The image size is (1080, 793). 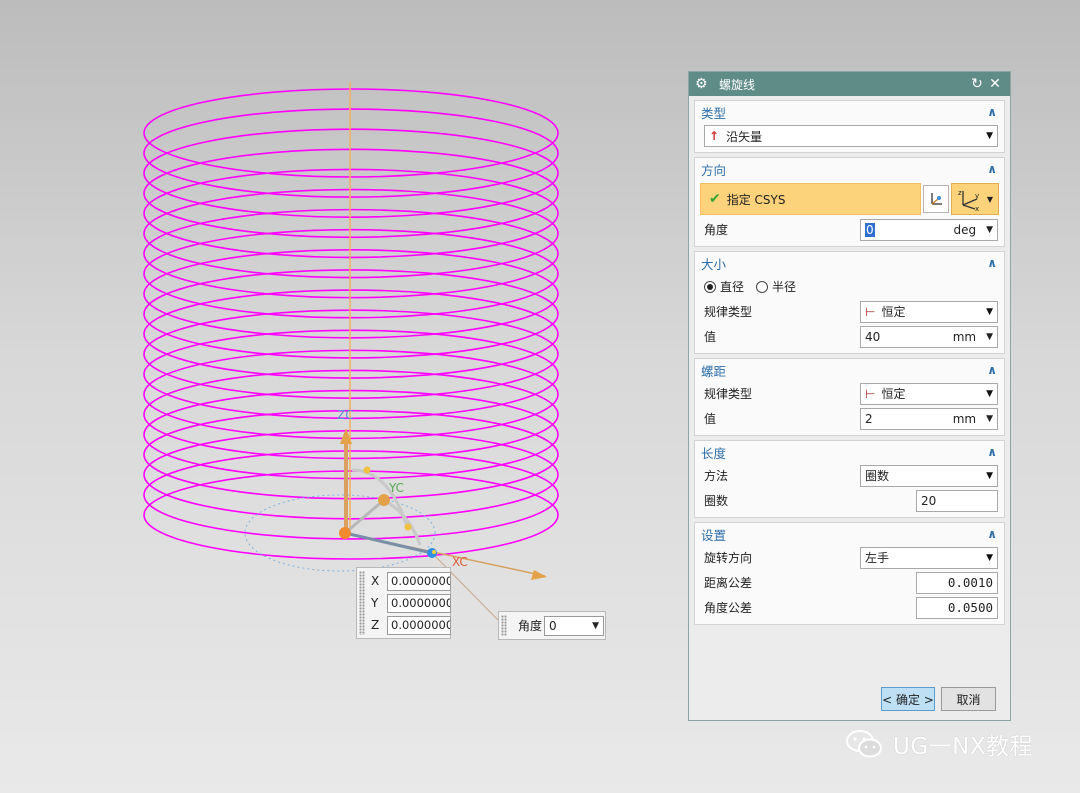 What do you see at coordinates (929, 311) in the screenshot?
I see `size-law-select: ⊢ 恒定 ▼` at bounding box center [929, 311].